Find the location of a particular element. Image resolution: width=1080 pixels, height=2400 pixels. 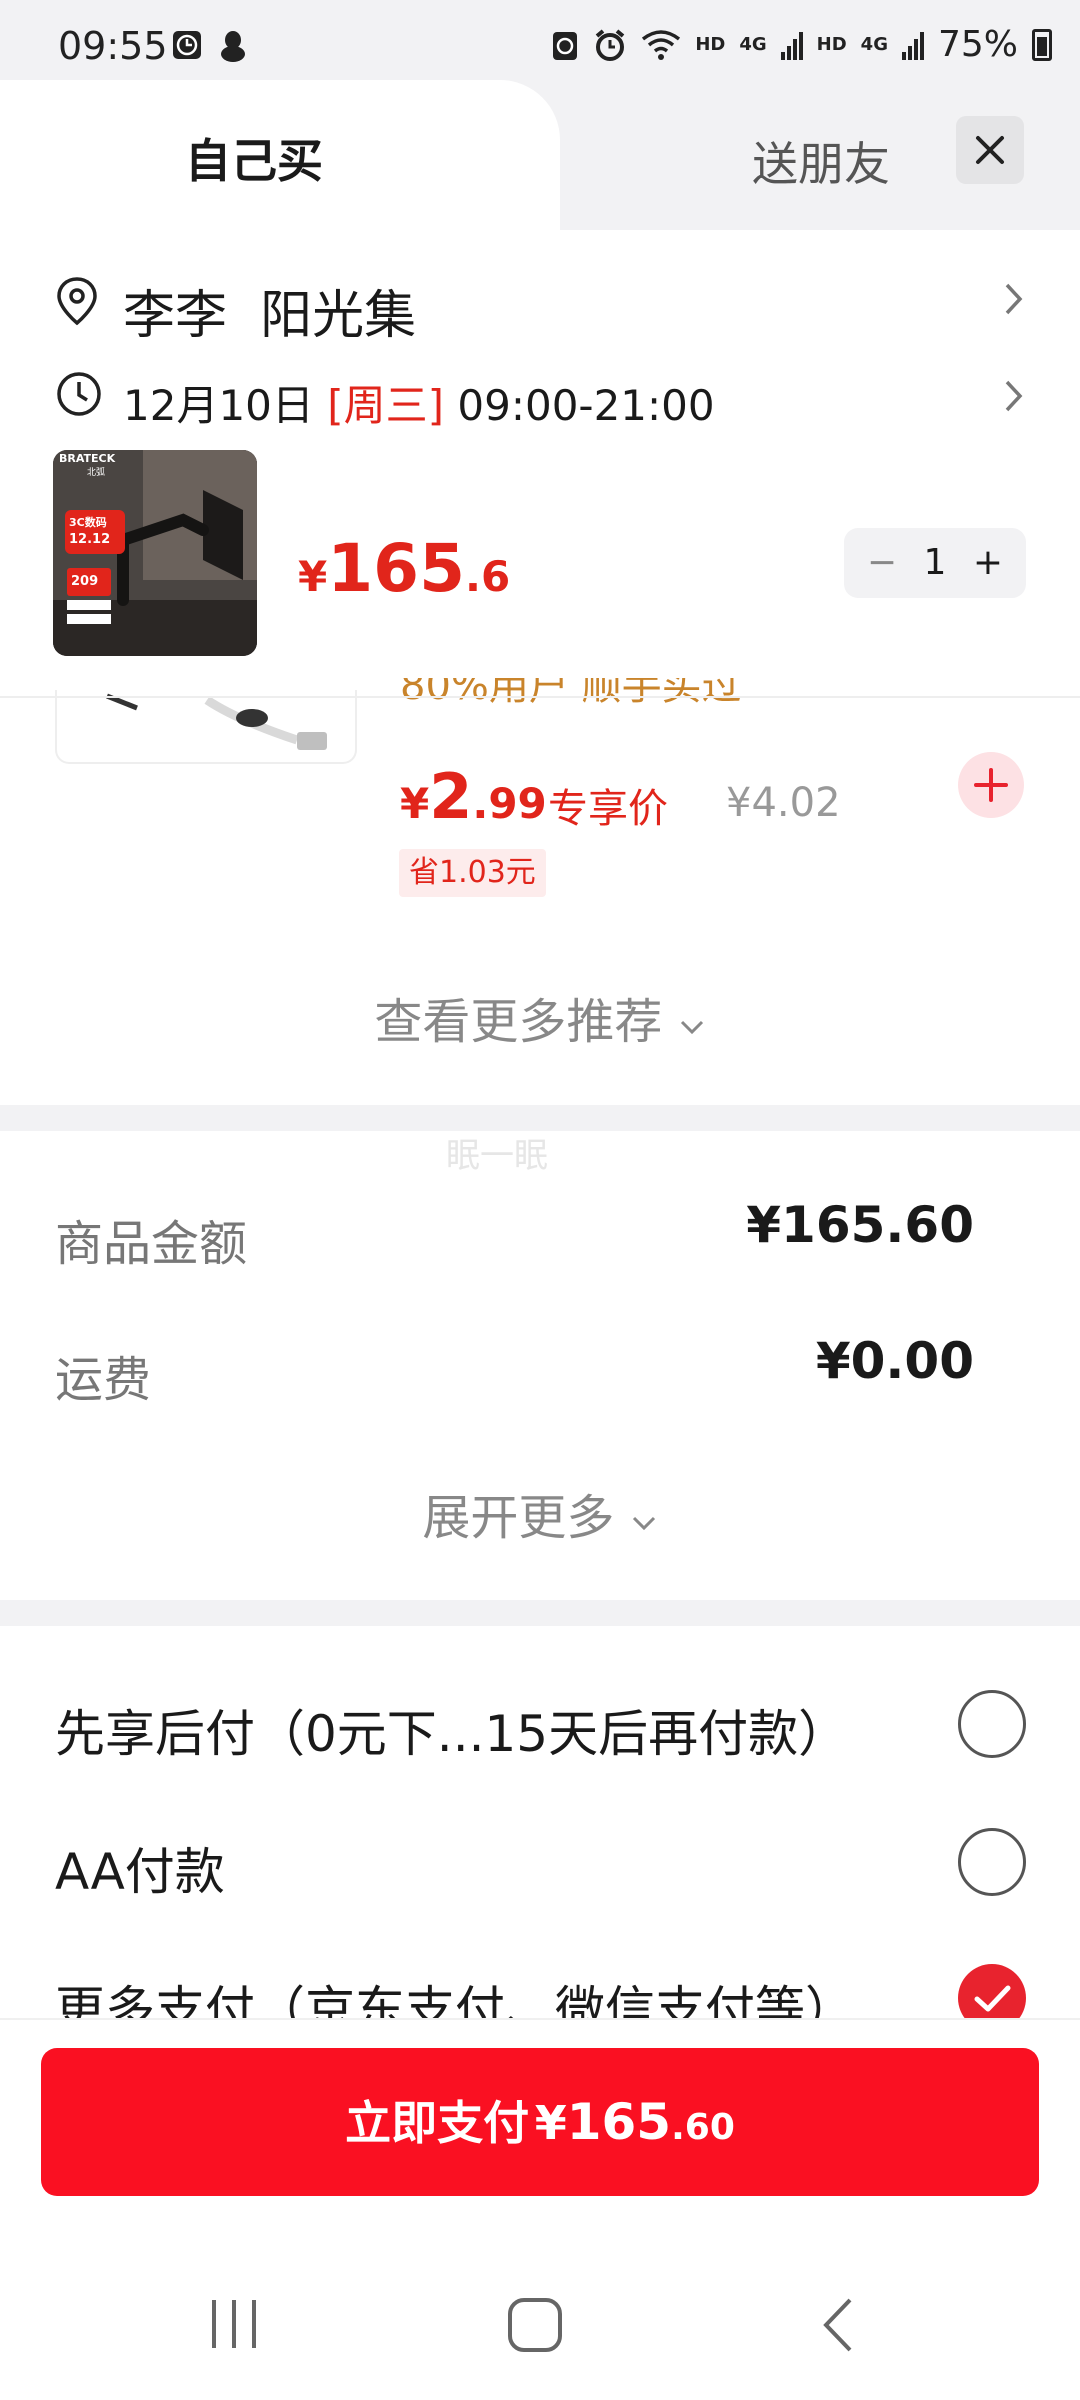

quantity-stepper: − 1 + is located at coordinates (935, 563).